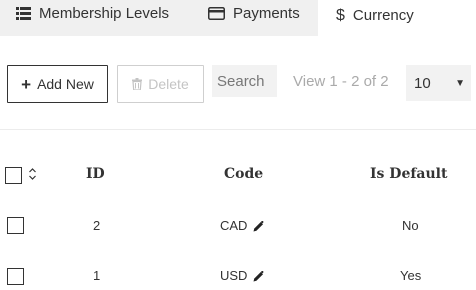 This screenshot has width=476, height=290. Describe the element at coordinates (65, 84) in the screenshot. I see `add-new-label: Add New` at that location.